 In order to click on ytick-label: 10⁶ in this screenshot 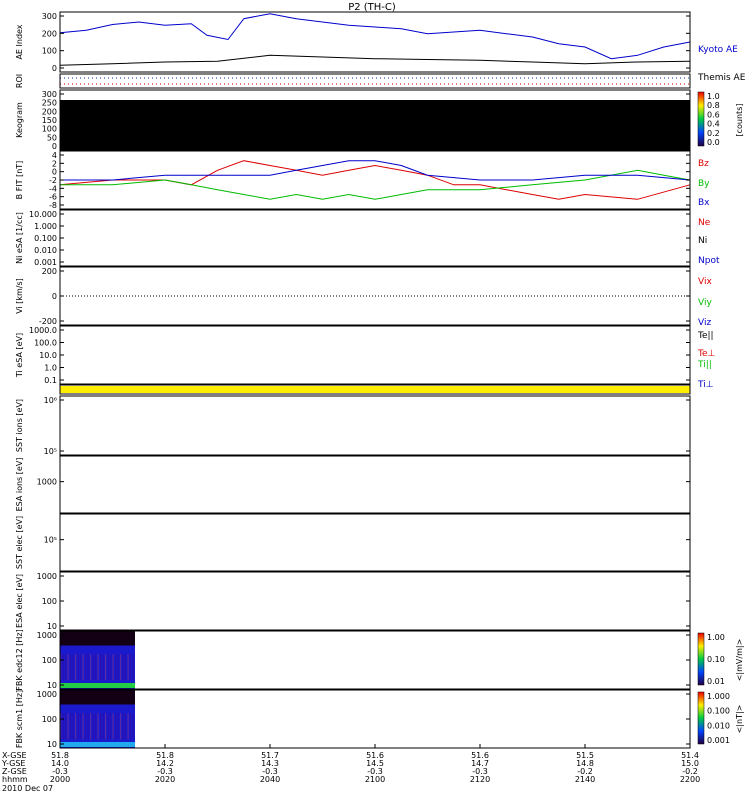, I will do `click(50, 400)`.